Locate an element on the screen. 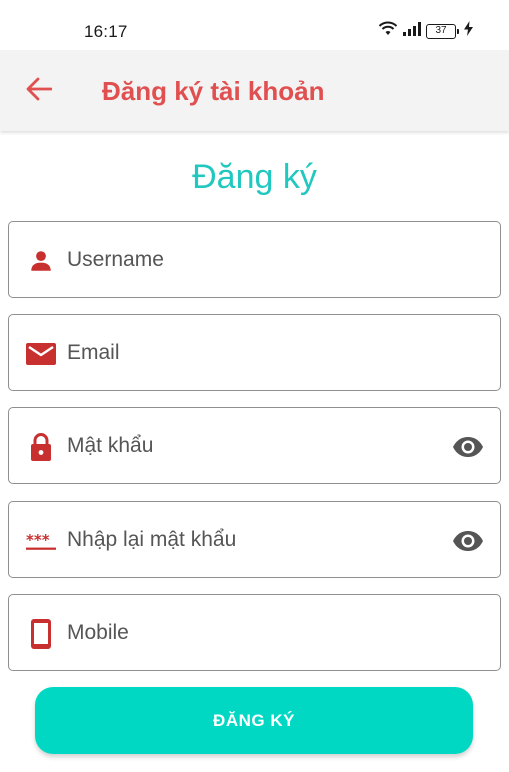 Image resolution: width=509 pixels, height=772 pixels. page-heading: Đăng ký is located at coordinates (254, 177).